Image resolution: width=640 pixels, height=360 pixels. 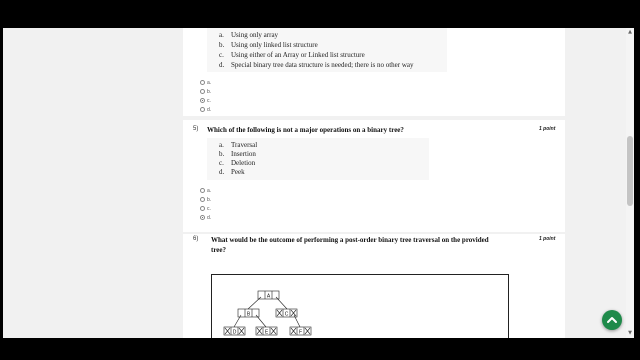 What do you see at coordinates (196, 129) in the screenshot?
I see `question-number: 5)` at bounding box center [196, 129].